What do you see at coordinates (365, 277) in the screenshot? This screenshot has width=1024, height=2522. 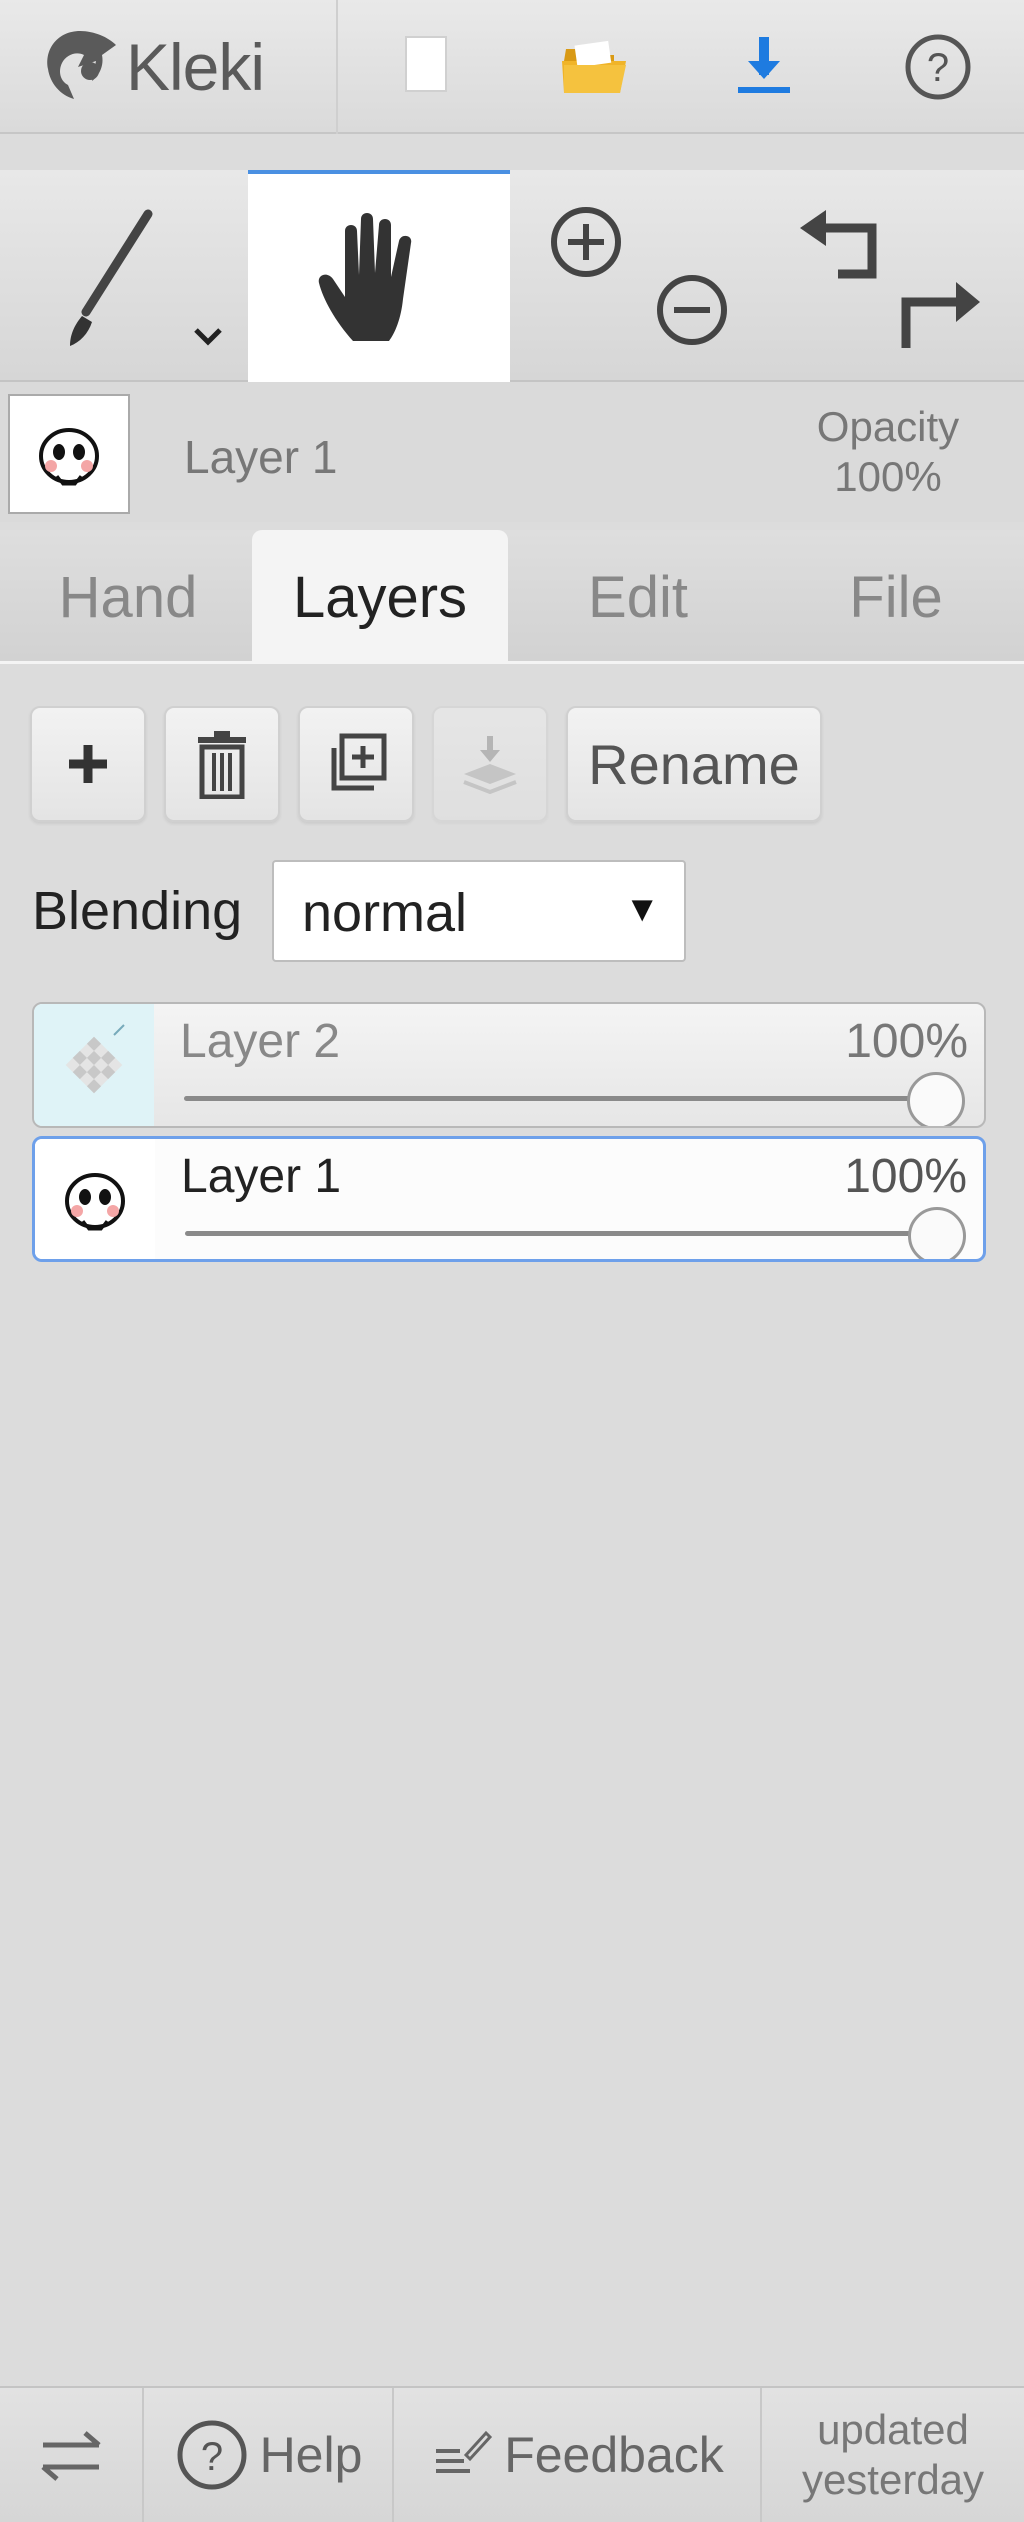 I see `hand-icon` at bounding box center [365, 277].